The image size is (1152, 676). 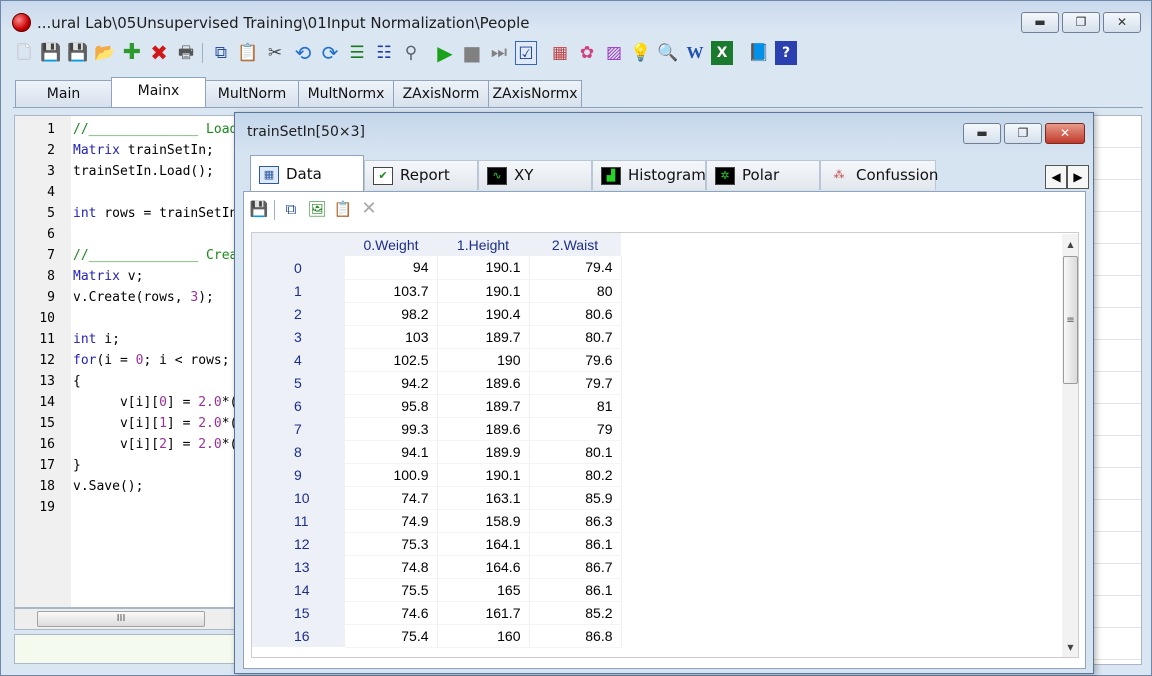 What do you see at coordinates (445, 53) in the screenshot?
I see `run-icon: ▶` at bounding box center [445, 53].